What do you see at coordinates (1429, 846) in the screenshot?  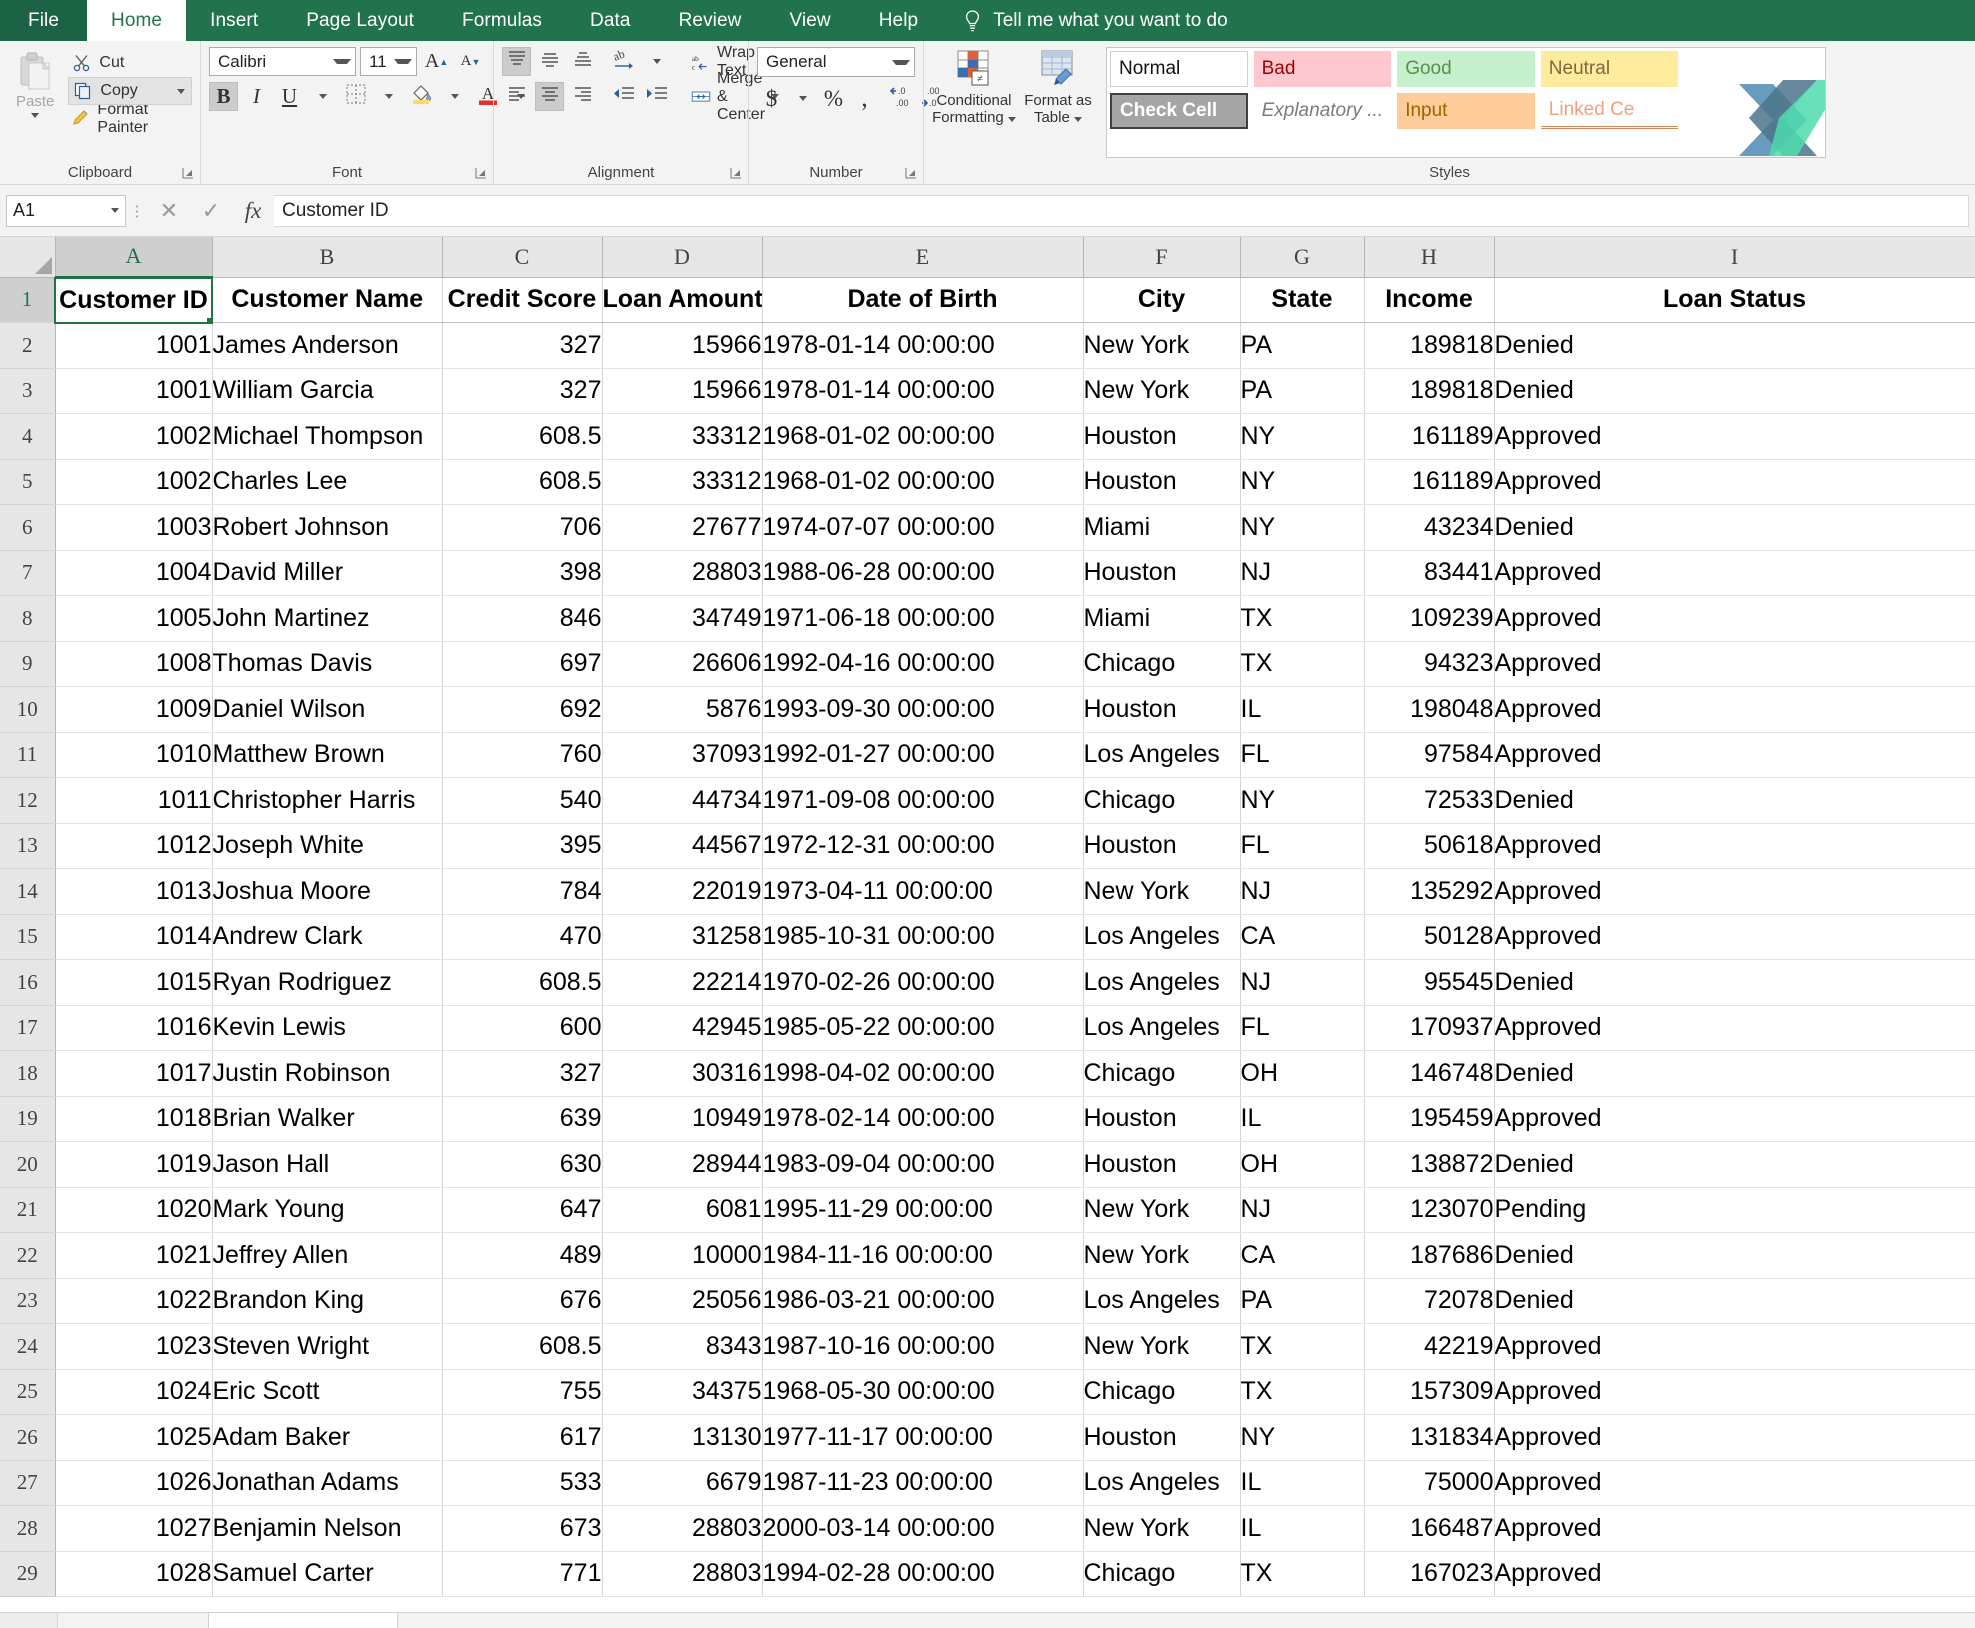 I see `cell-H13: 50618` at bounding box center [1429, 846].